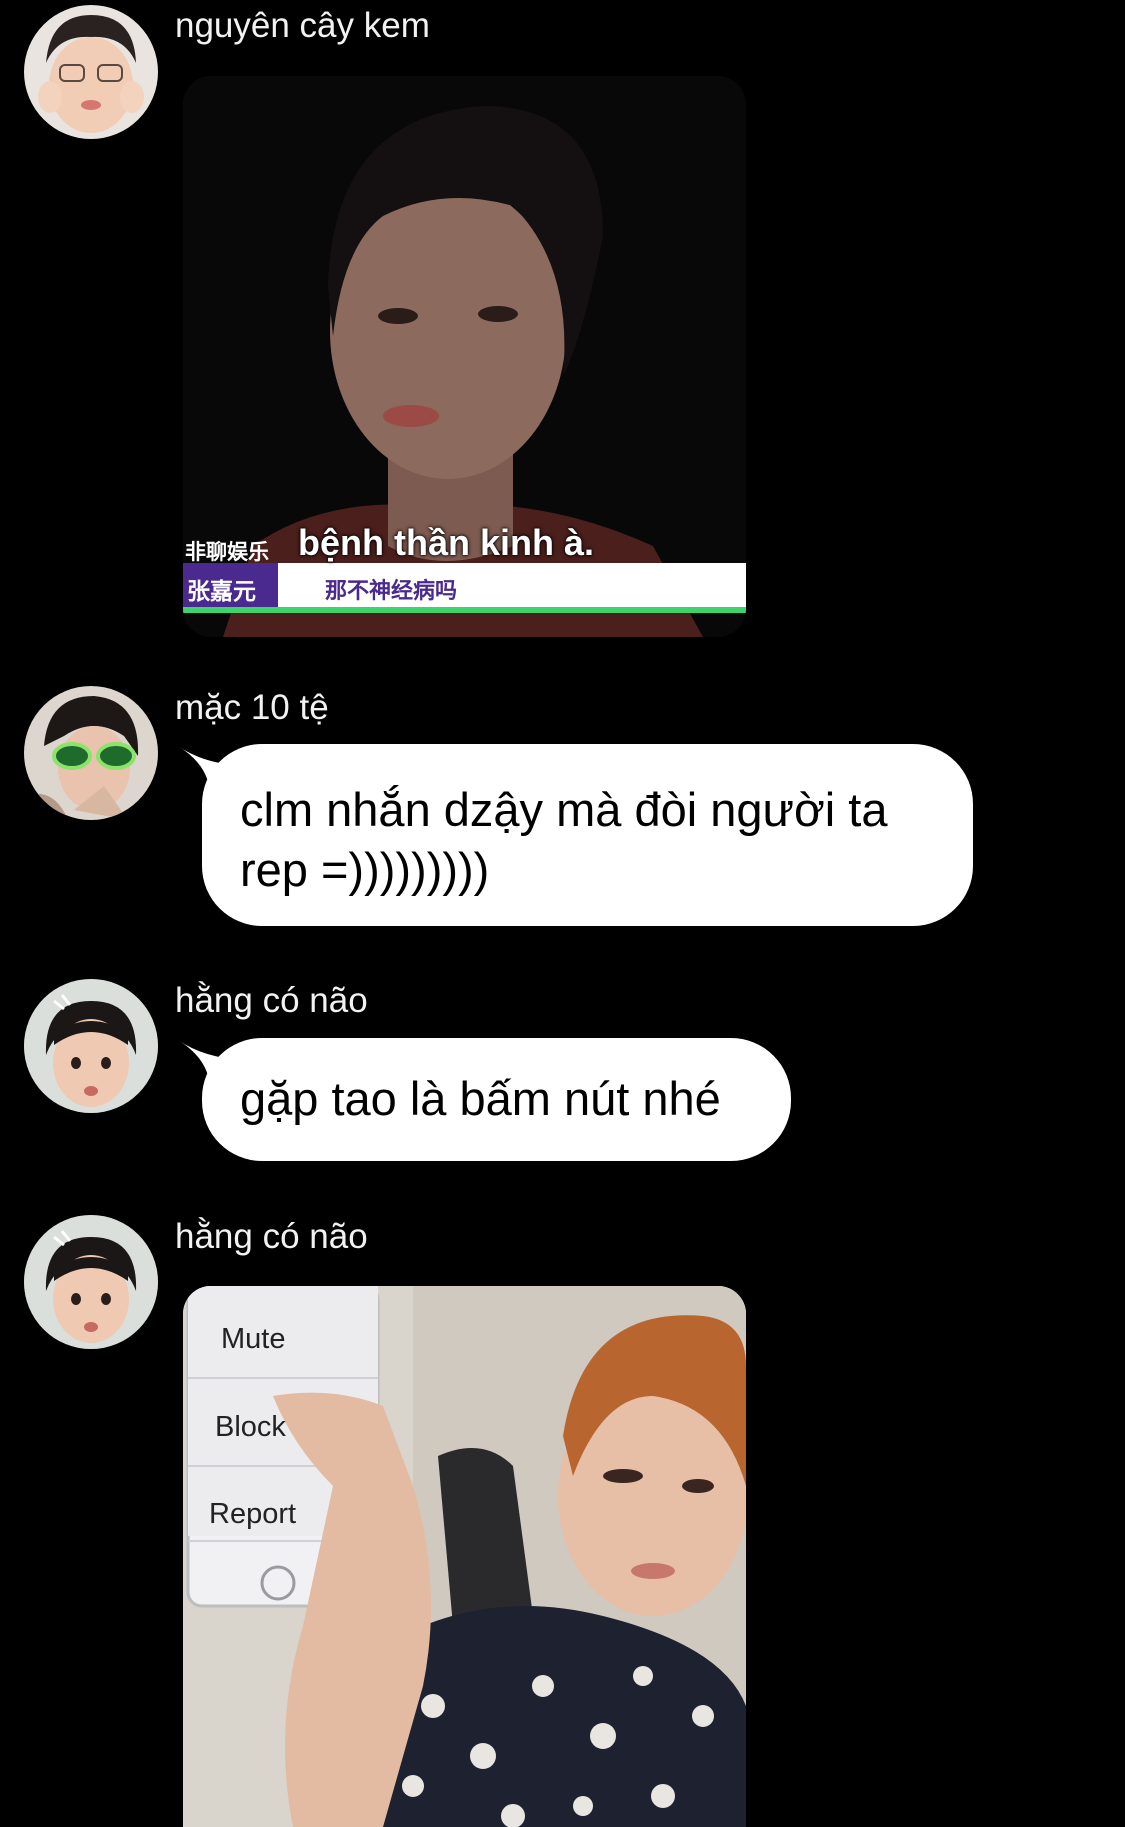 This screenshot has width=1125, height=1827. I want to click on message-text-line: clm nhắn dzậy mà đòi người ta, so click(564, 809).